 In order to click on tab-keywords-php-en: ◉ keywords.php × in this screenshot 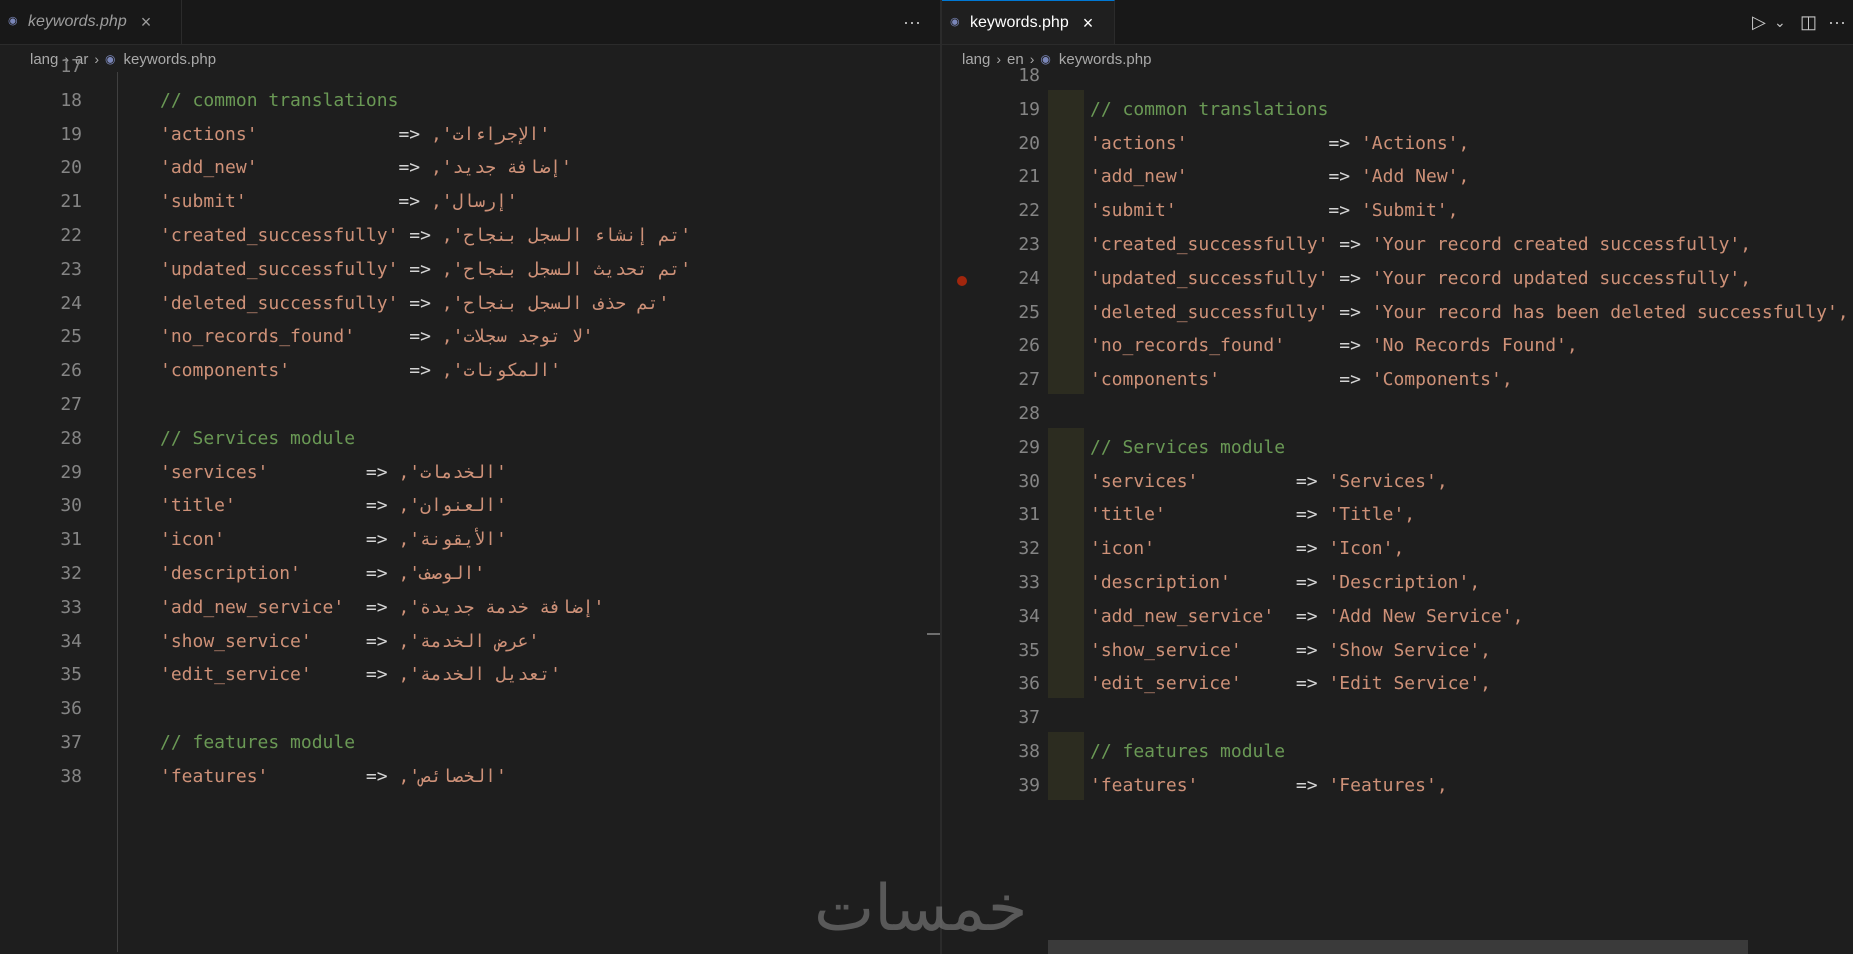, I will do `click(1028, 22)`.